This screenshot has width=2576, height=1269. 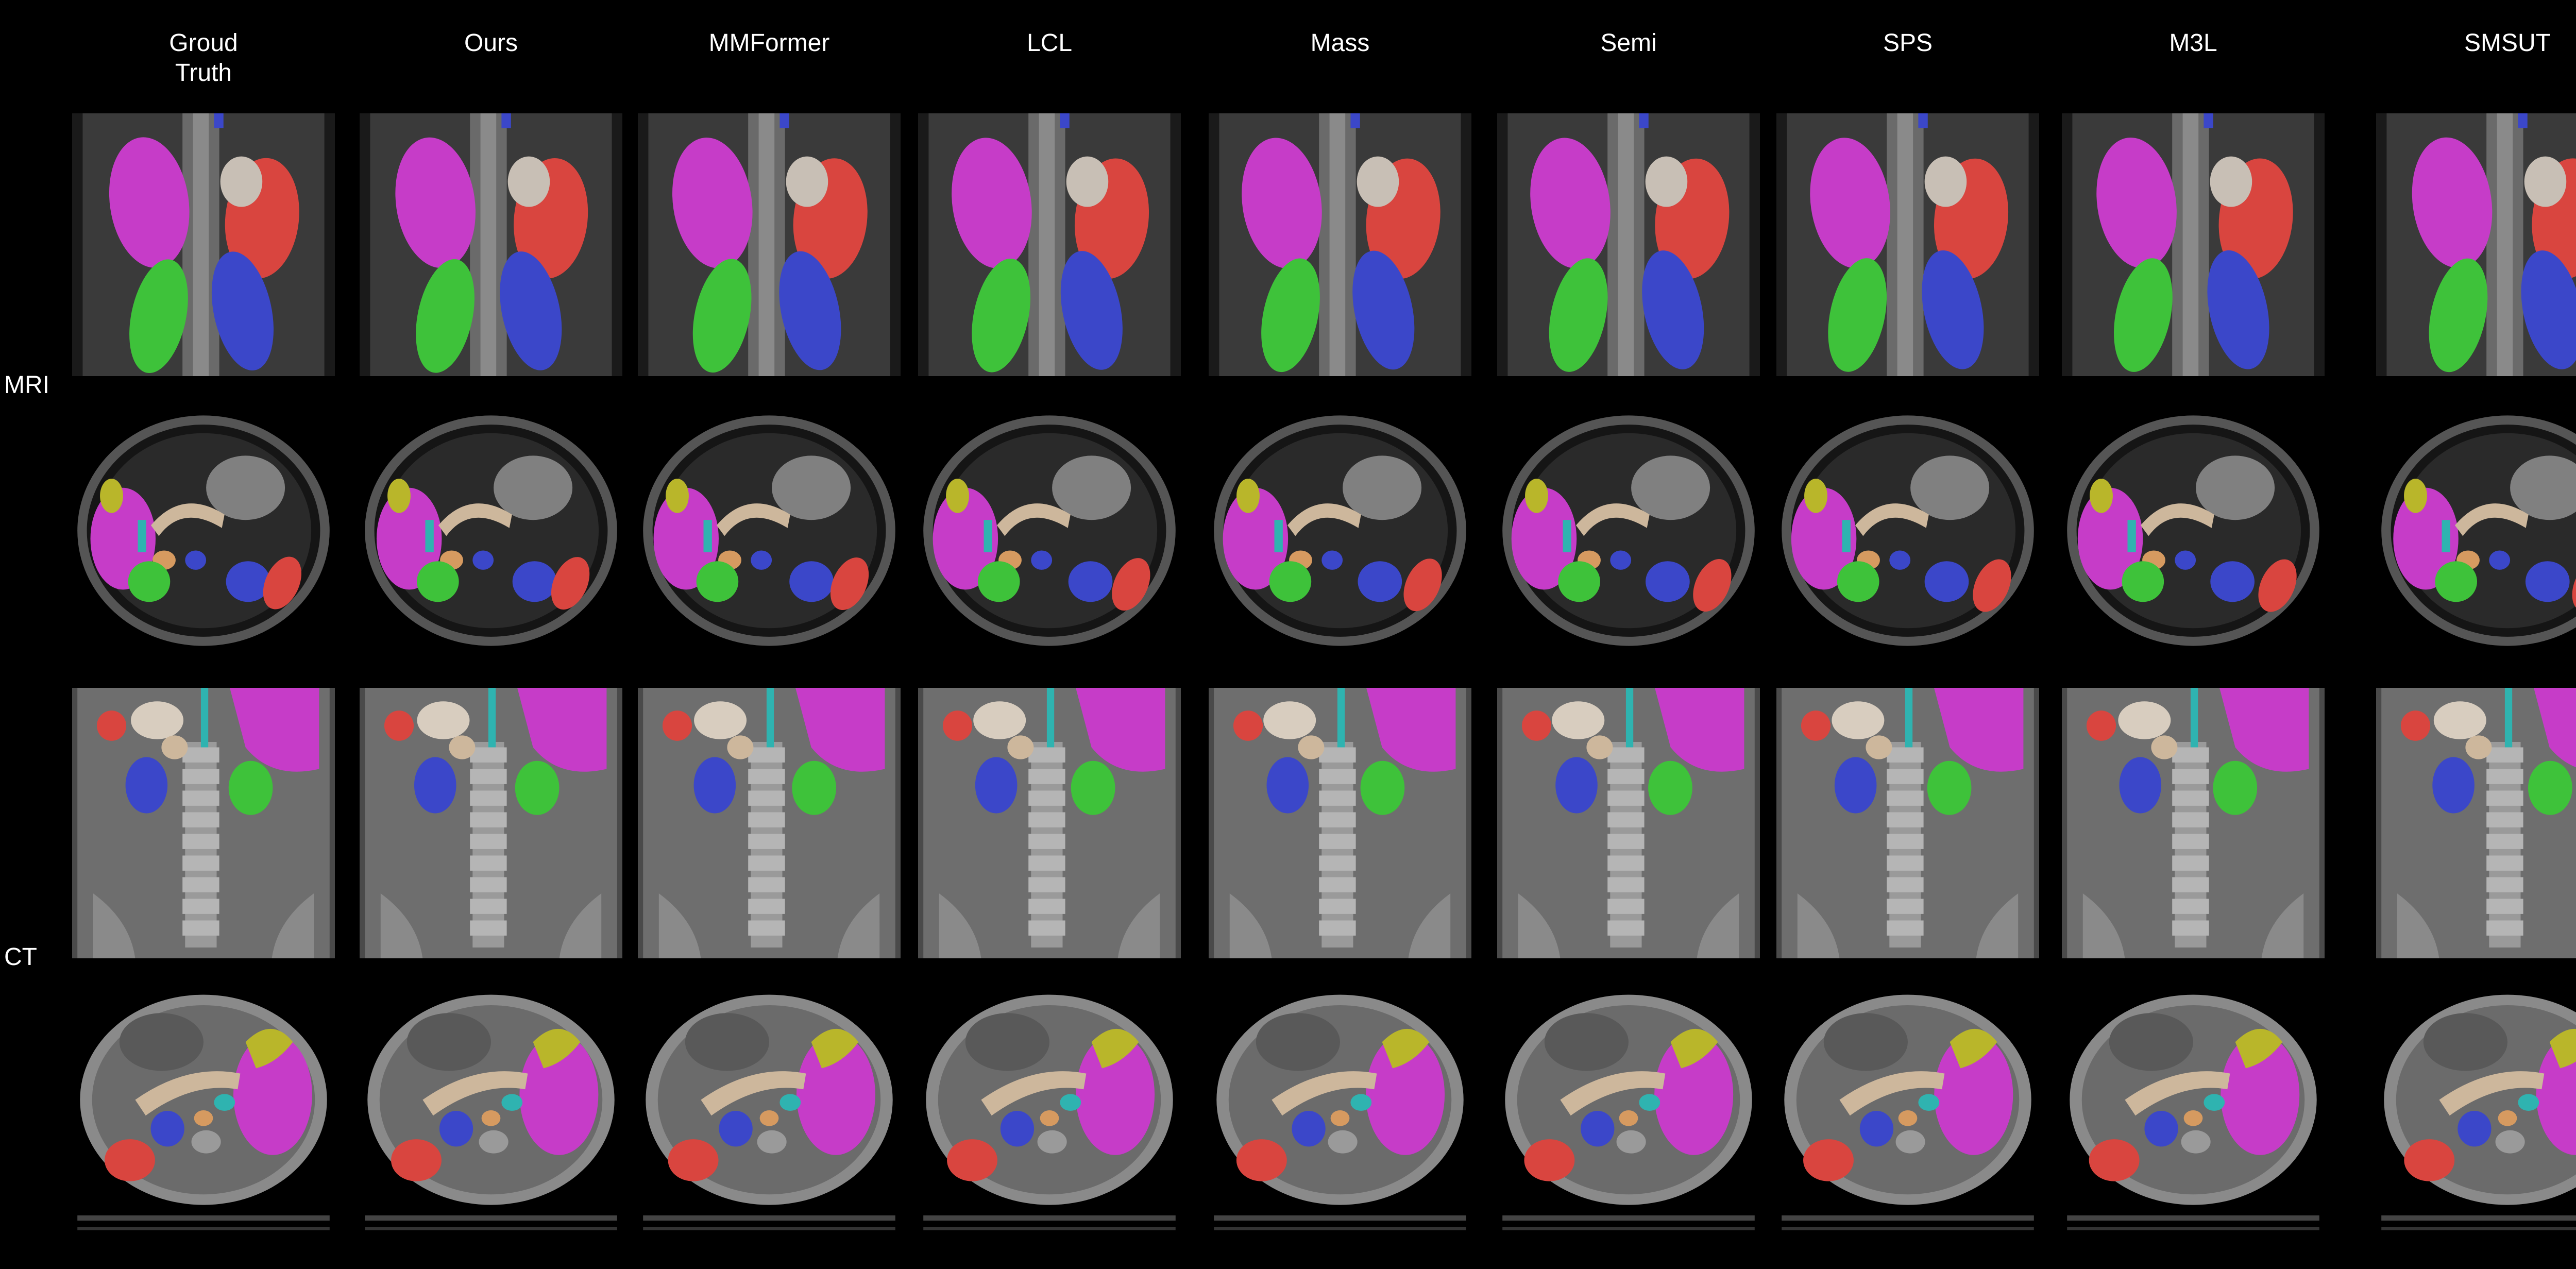 I want to click on segmentation-panel-mri-axial-smsut, so click(x=2476, y=531).